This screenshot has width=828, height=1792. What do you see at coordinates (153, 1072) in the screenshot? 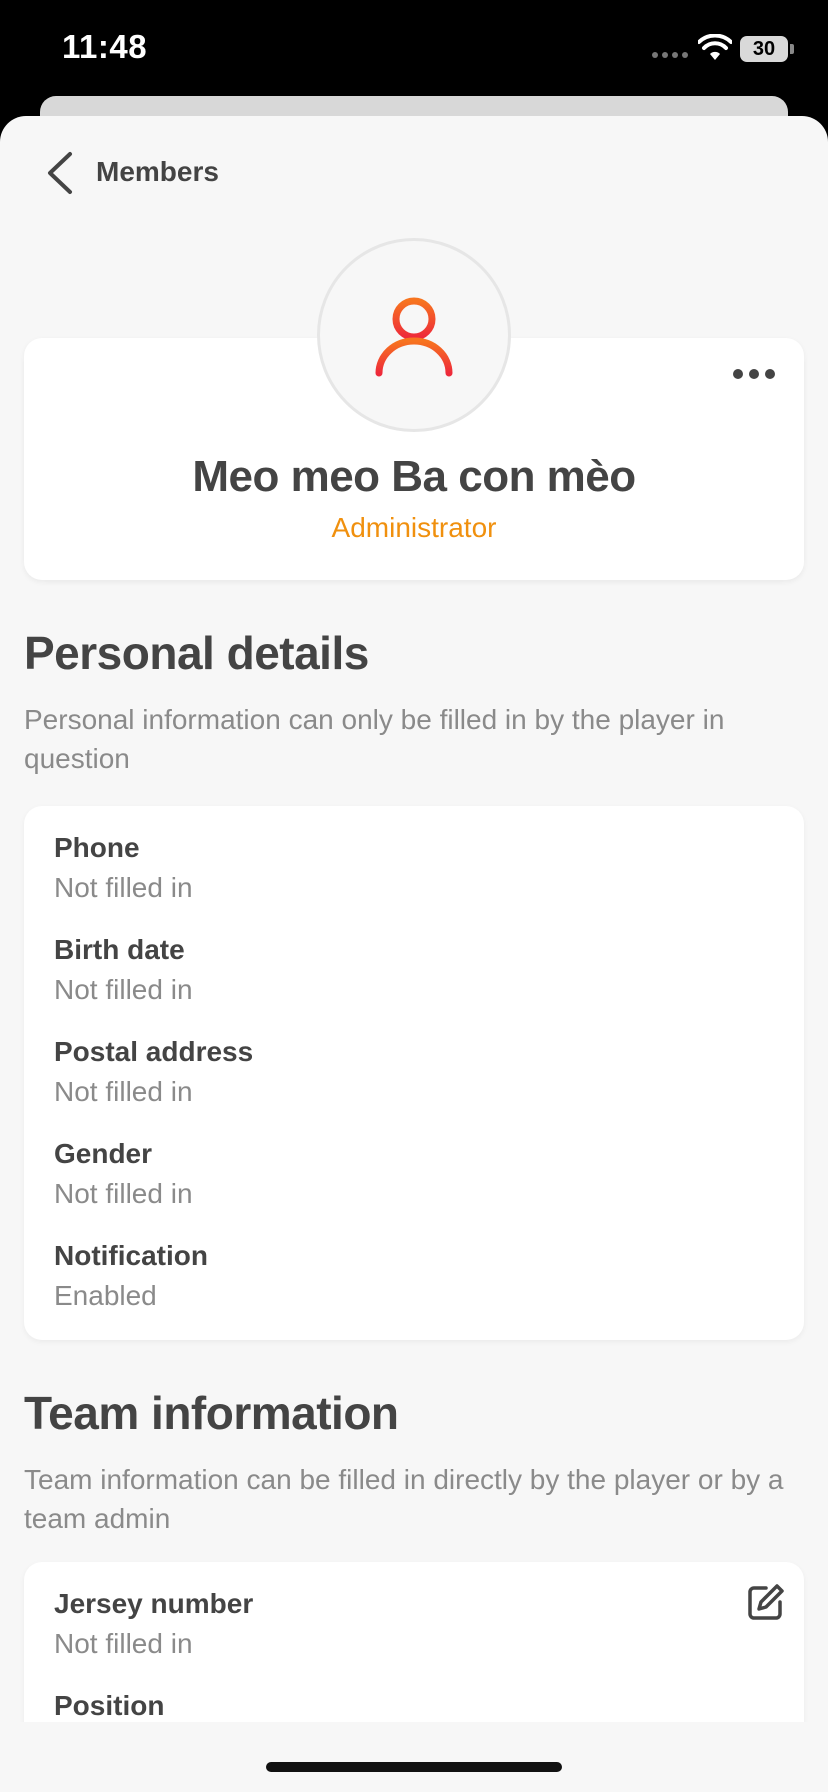
I see `field-postal-address: Postal address Not filled in` at bounding box center [153, 1072].